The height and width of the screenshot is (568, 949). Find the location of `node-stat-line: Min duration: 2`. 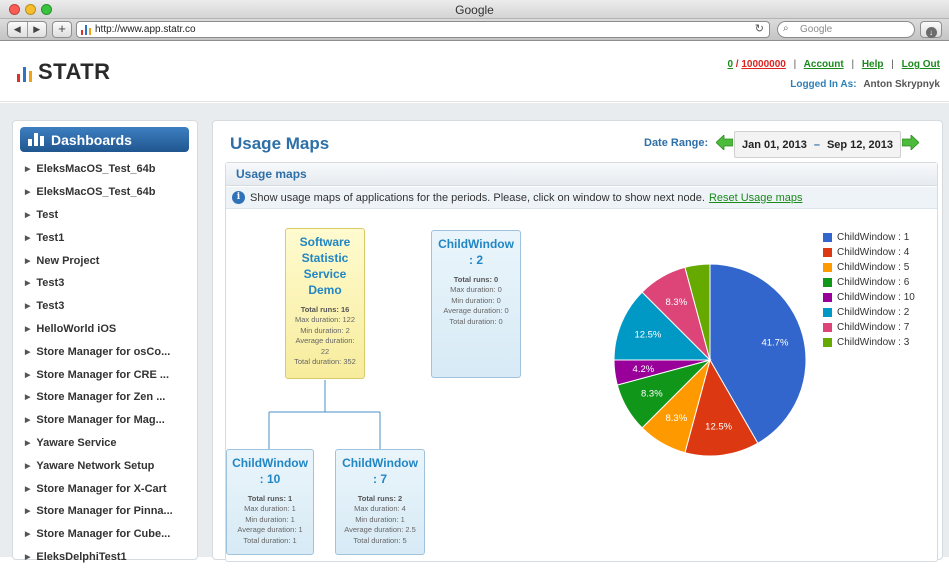

node-stat-line: Min duration: 2 is located at coordinates (325, 330).